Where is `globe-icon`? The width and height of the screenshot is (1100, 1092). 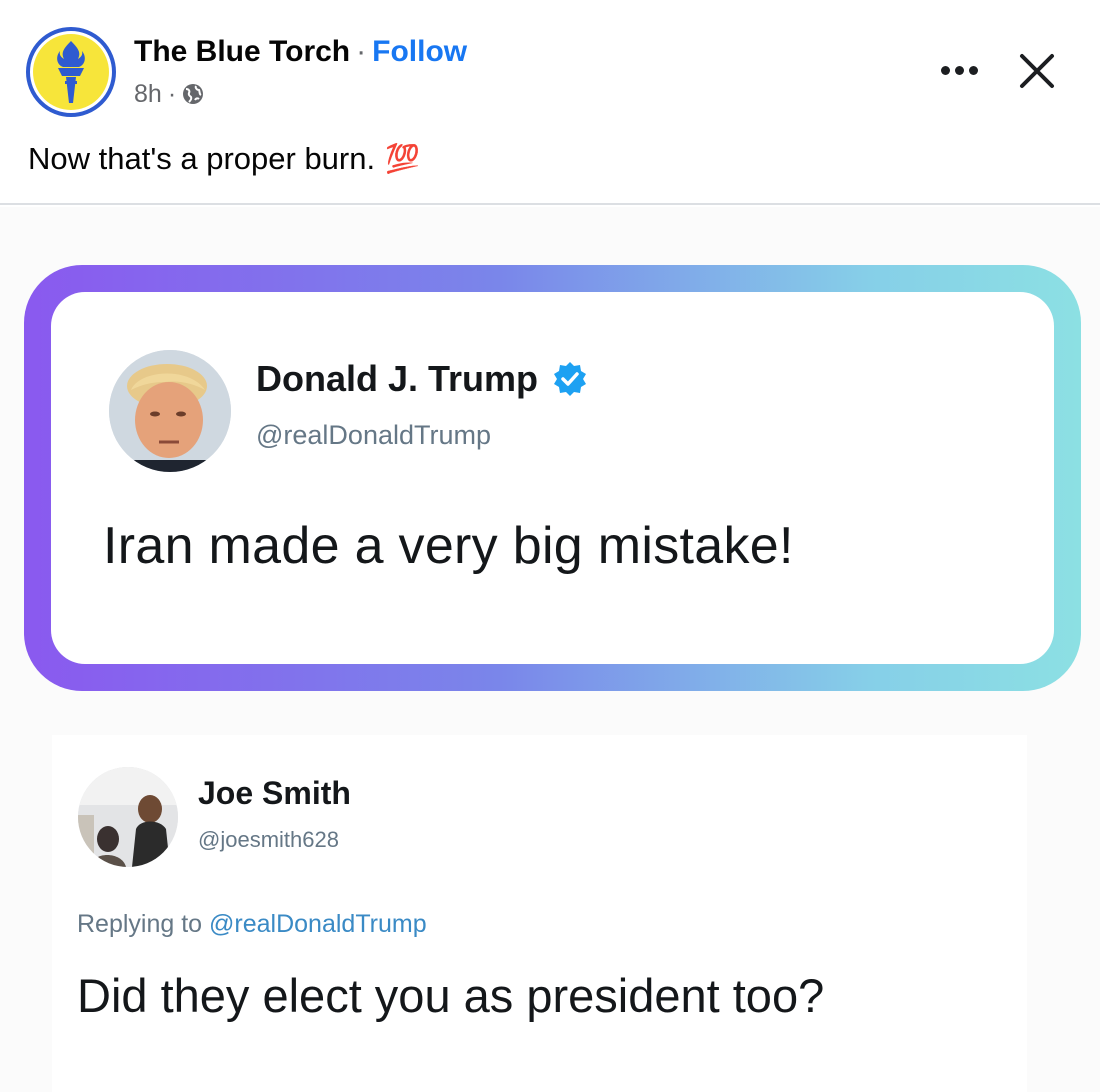
globe-icon is located at coordinates (193, 94).